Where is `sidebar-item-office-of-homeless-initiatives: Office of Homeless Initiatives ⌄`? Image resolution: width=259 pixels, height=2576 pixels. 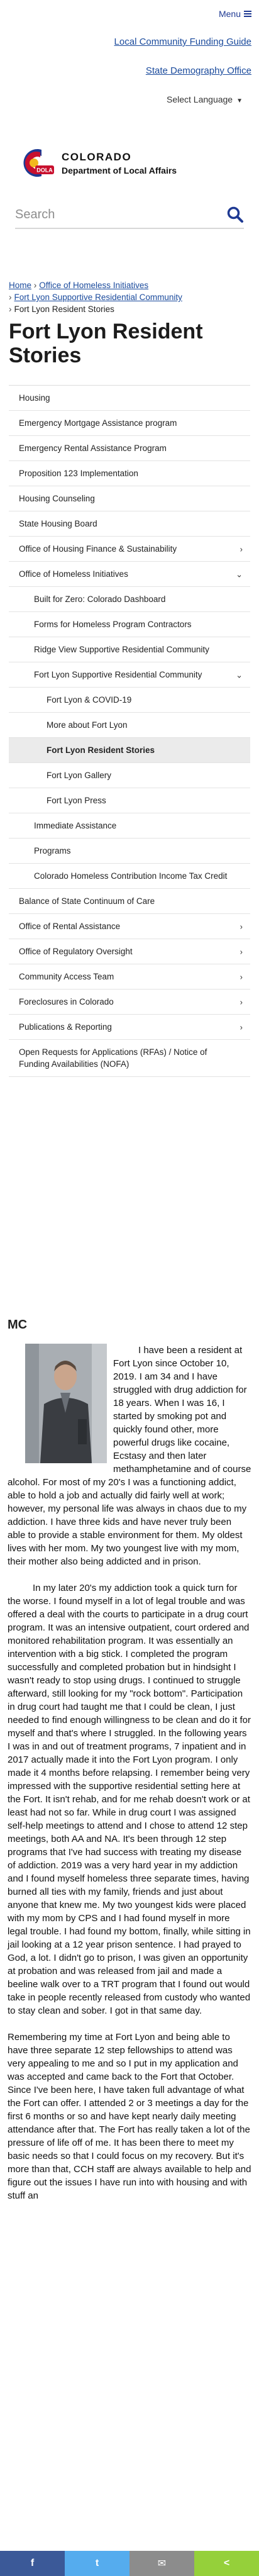
sidebar-item-office-of-homeless-initiatives: Office of Homeless Initiatives ⌄ is located at coordinates (129, 574).